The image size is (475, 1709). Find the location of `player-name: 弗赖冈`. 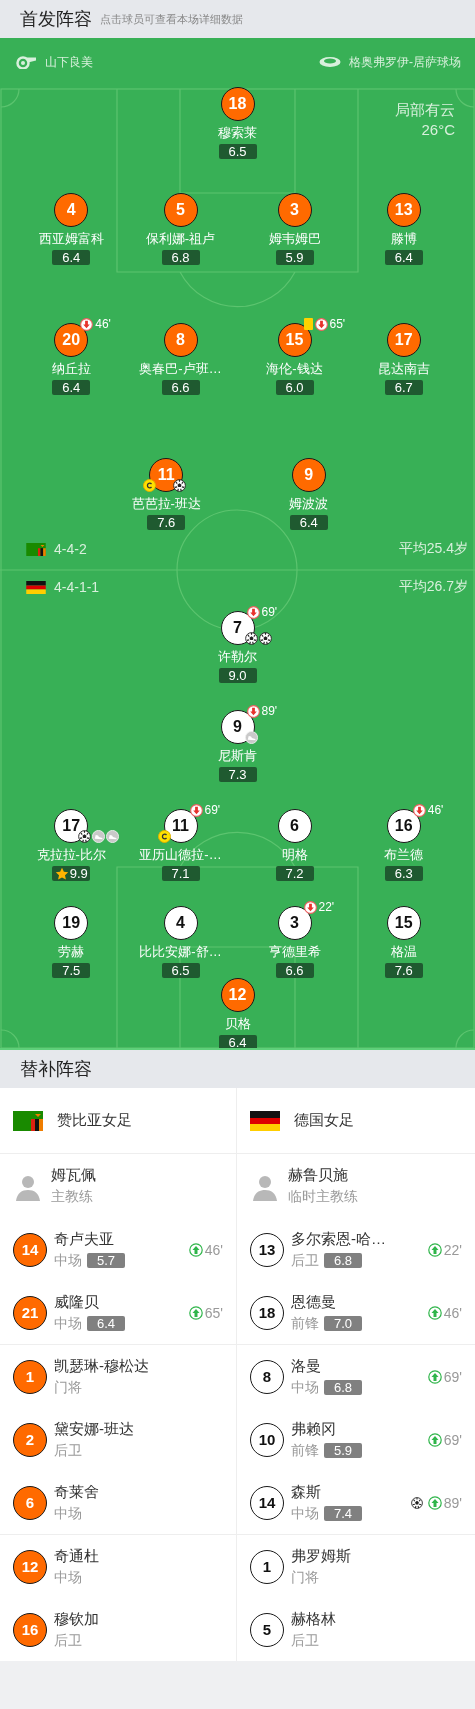

player-name: 弗赖冈 is located at coordinates (314, 1429).